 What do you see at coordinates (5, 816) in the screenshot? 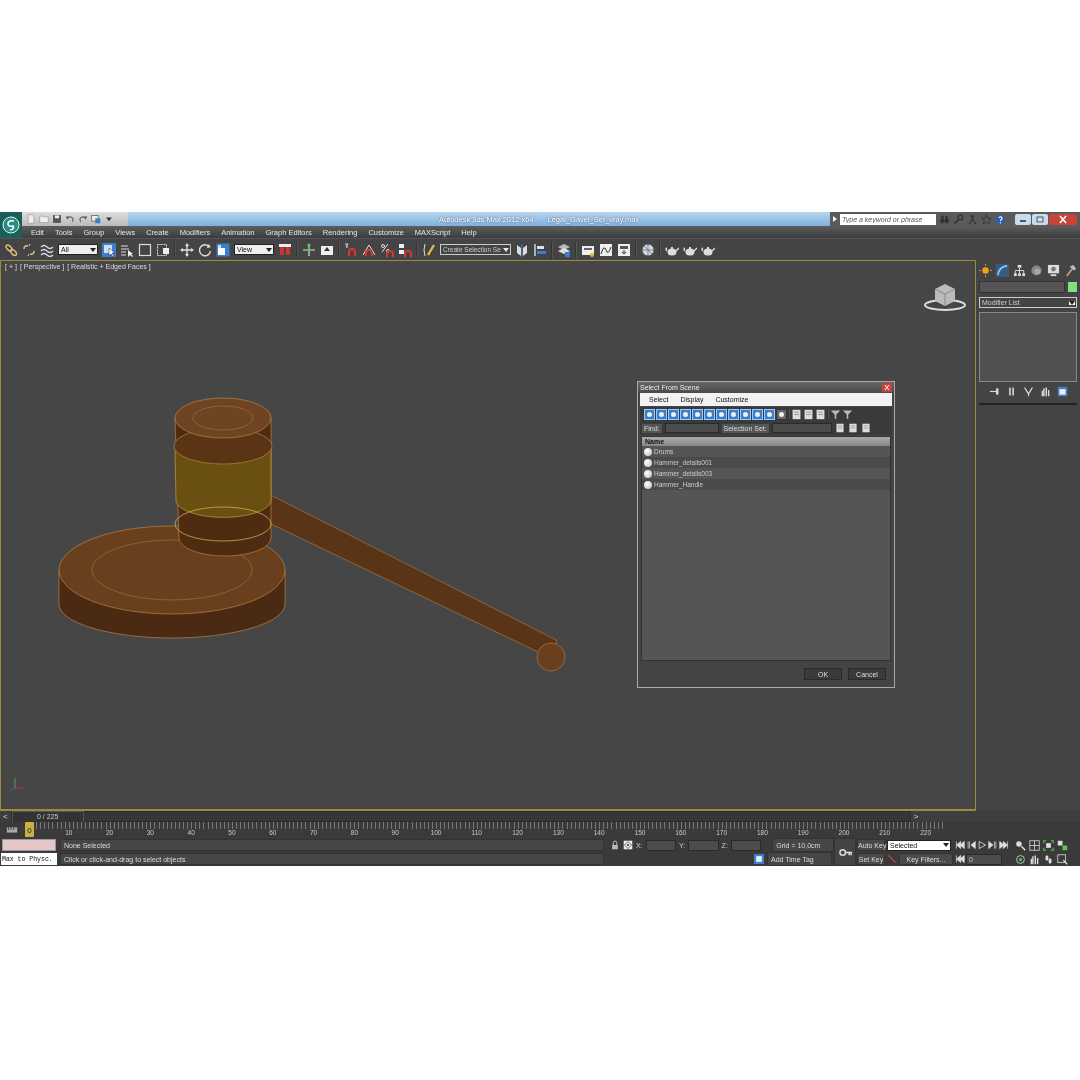
I see `previous-frame-button: <` at bounding box center [5, 816].